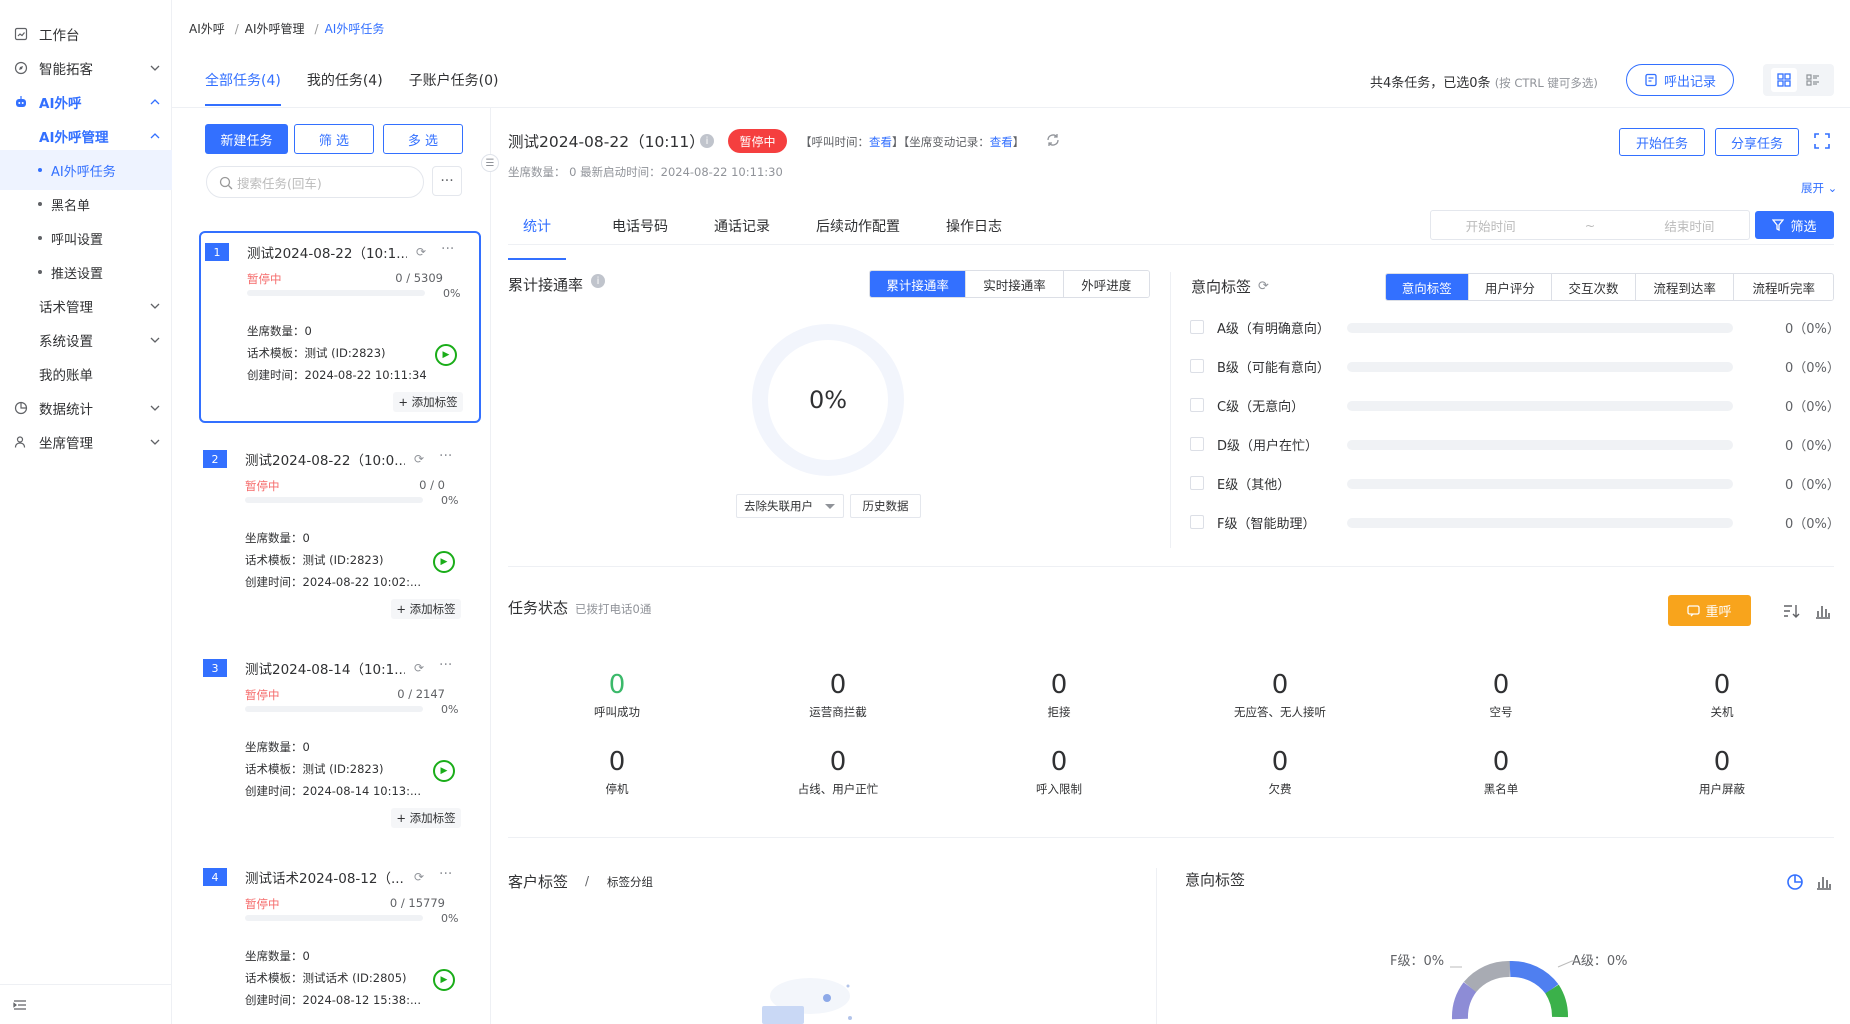 The height and width of the screenshot is (1024, 1850). Describe the element at coordinates (21, 408) in the screenshot. I see `chart-pie-icon` at that location.